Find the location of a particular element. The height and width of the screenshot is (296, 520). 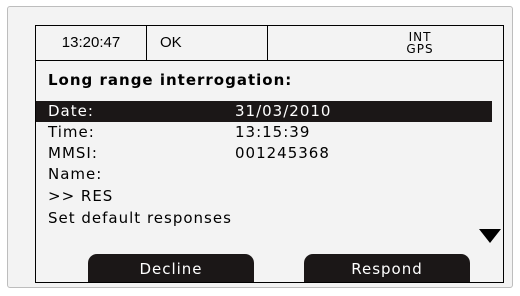

position-source: INT GPS is located at coordinates (420, 43).